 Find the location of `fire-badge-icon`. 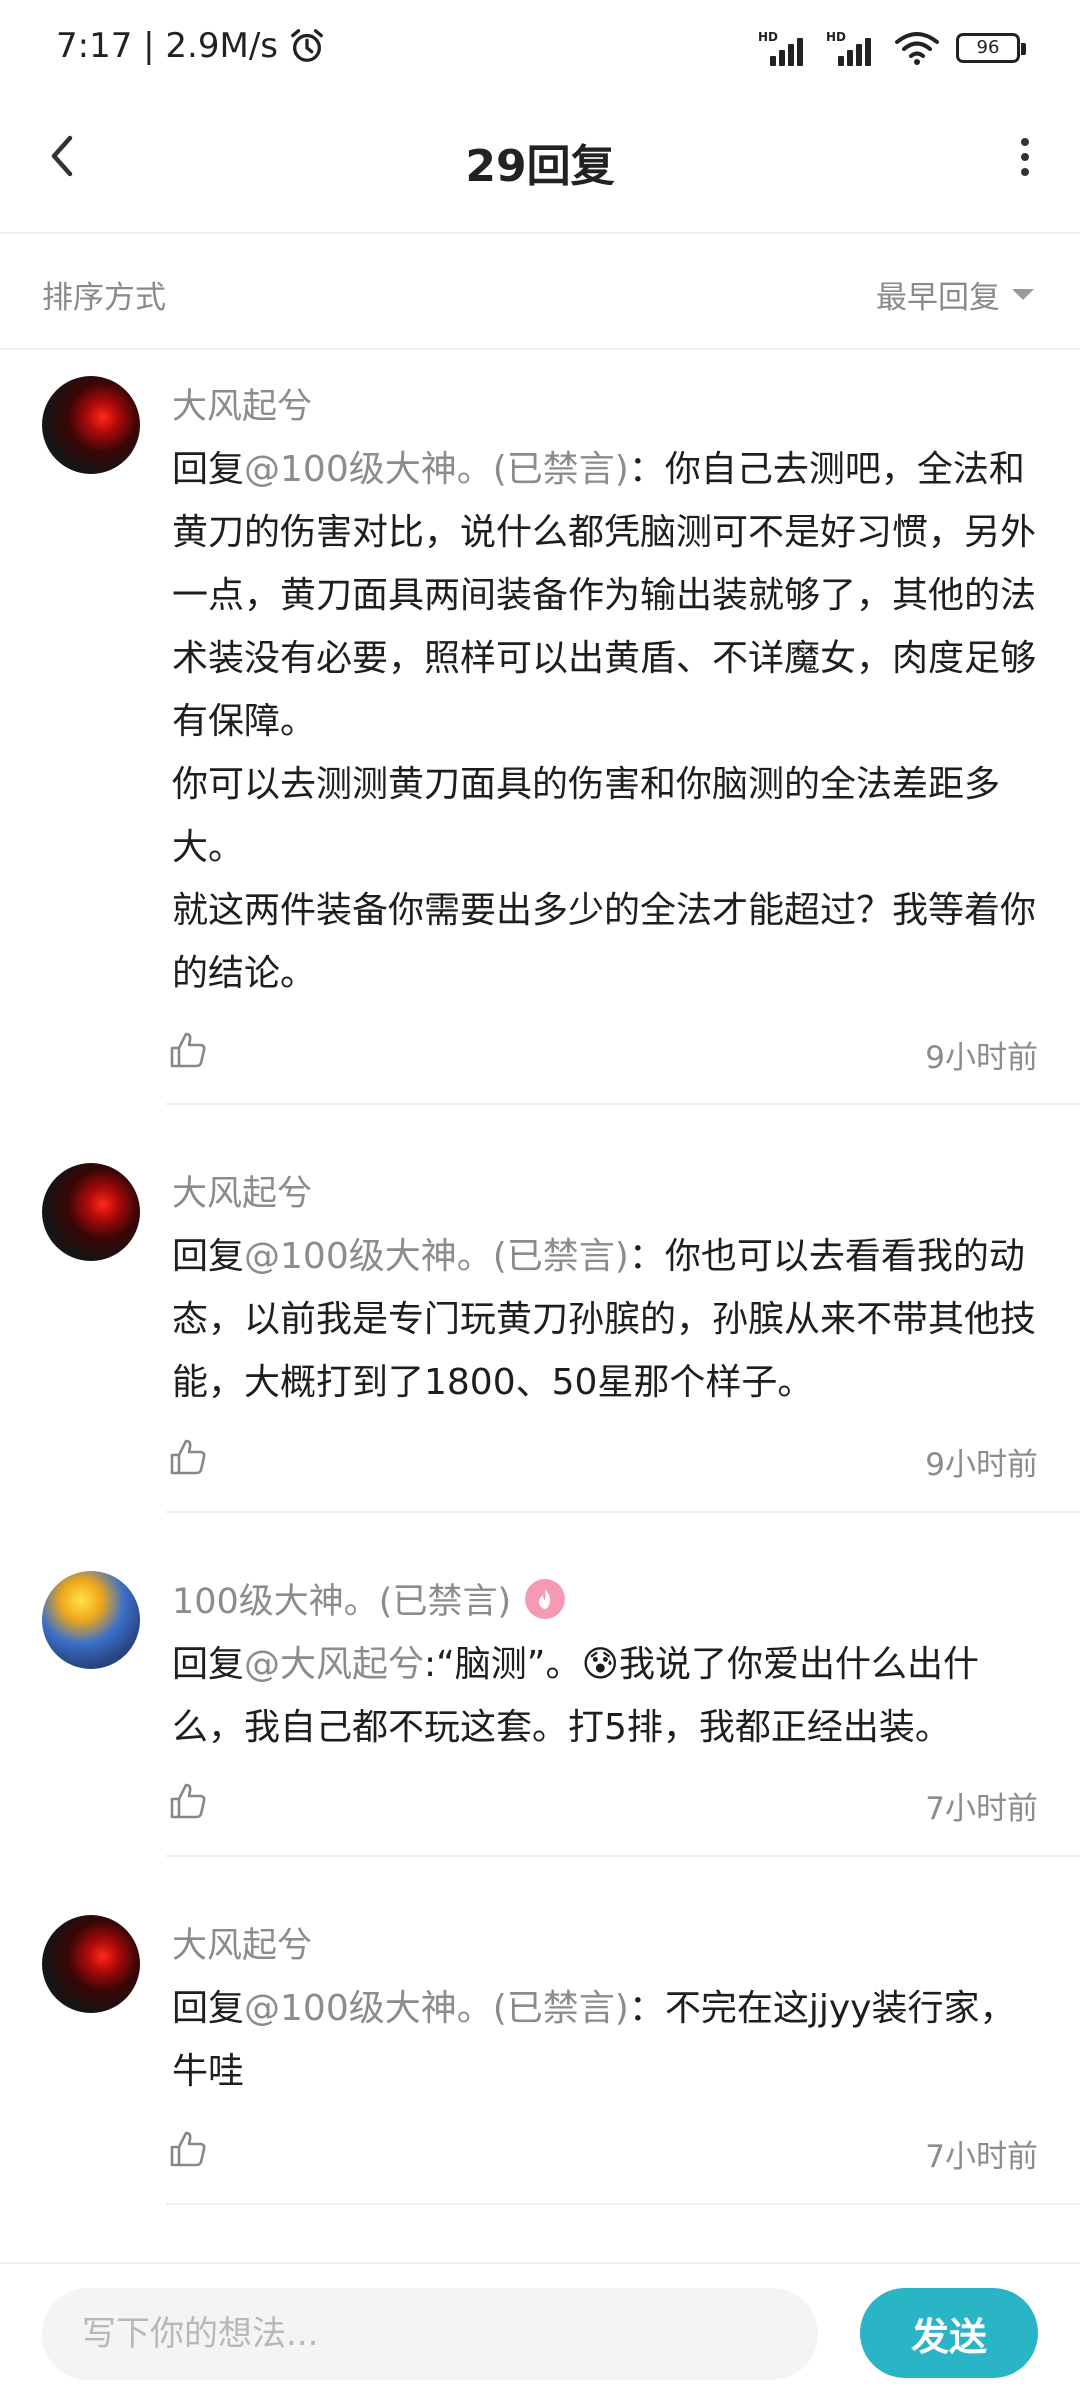

fire-badge-icon is located at coordinates (545, 1598).